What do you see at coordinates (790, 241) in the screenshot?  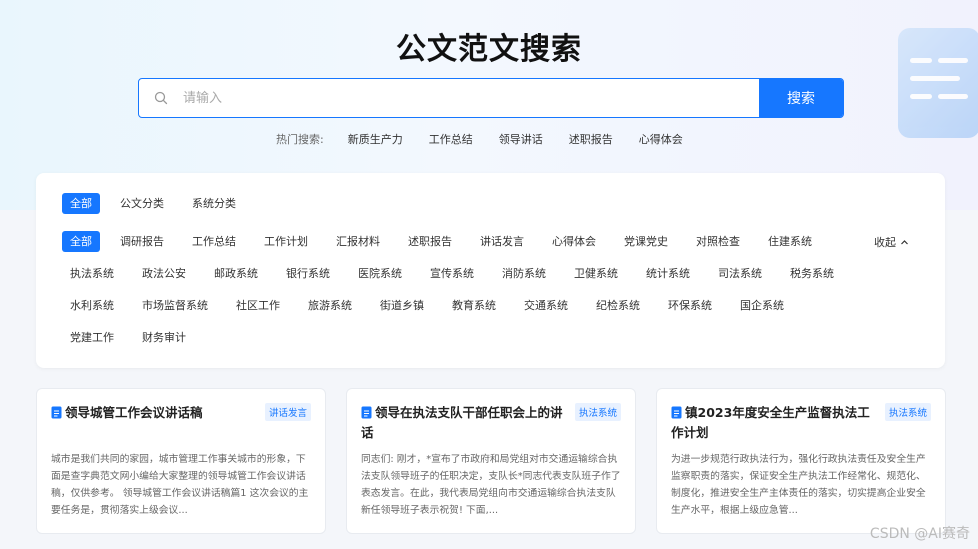 I see `filter-pill: 住建系统` at bounding box center [790, 241].